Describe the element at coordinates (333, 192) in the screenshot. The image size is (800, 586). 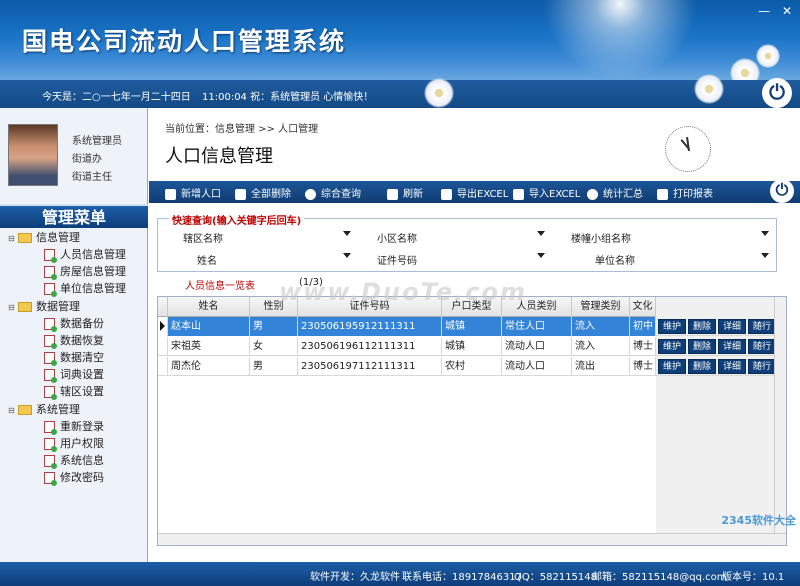
I see `query-button: 综合查询` at that location.